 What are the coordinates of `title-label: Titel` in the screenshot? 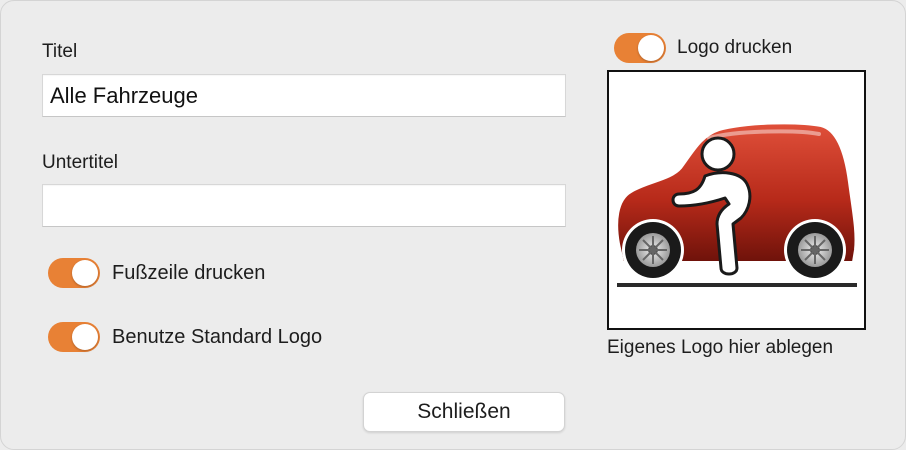 It's located at (60, 51).